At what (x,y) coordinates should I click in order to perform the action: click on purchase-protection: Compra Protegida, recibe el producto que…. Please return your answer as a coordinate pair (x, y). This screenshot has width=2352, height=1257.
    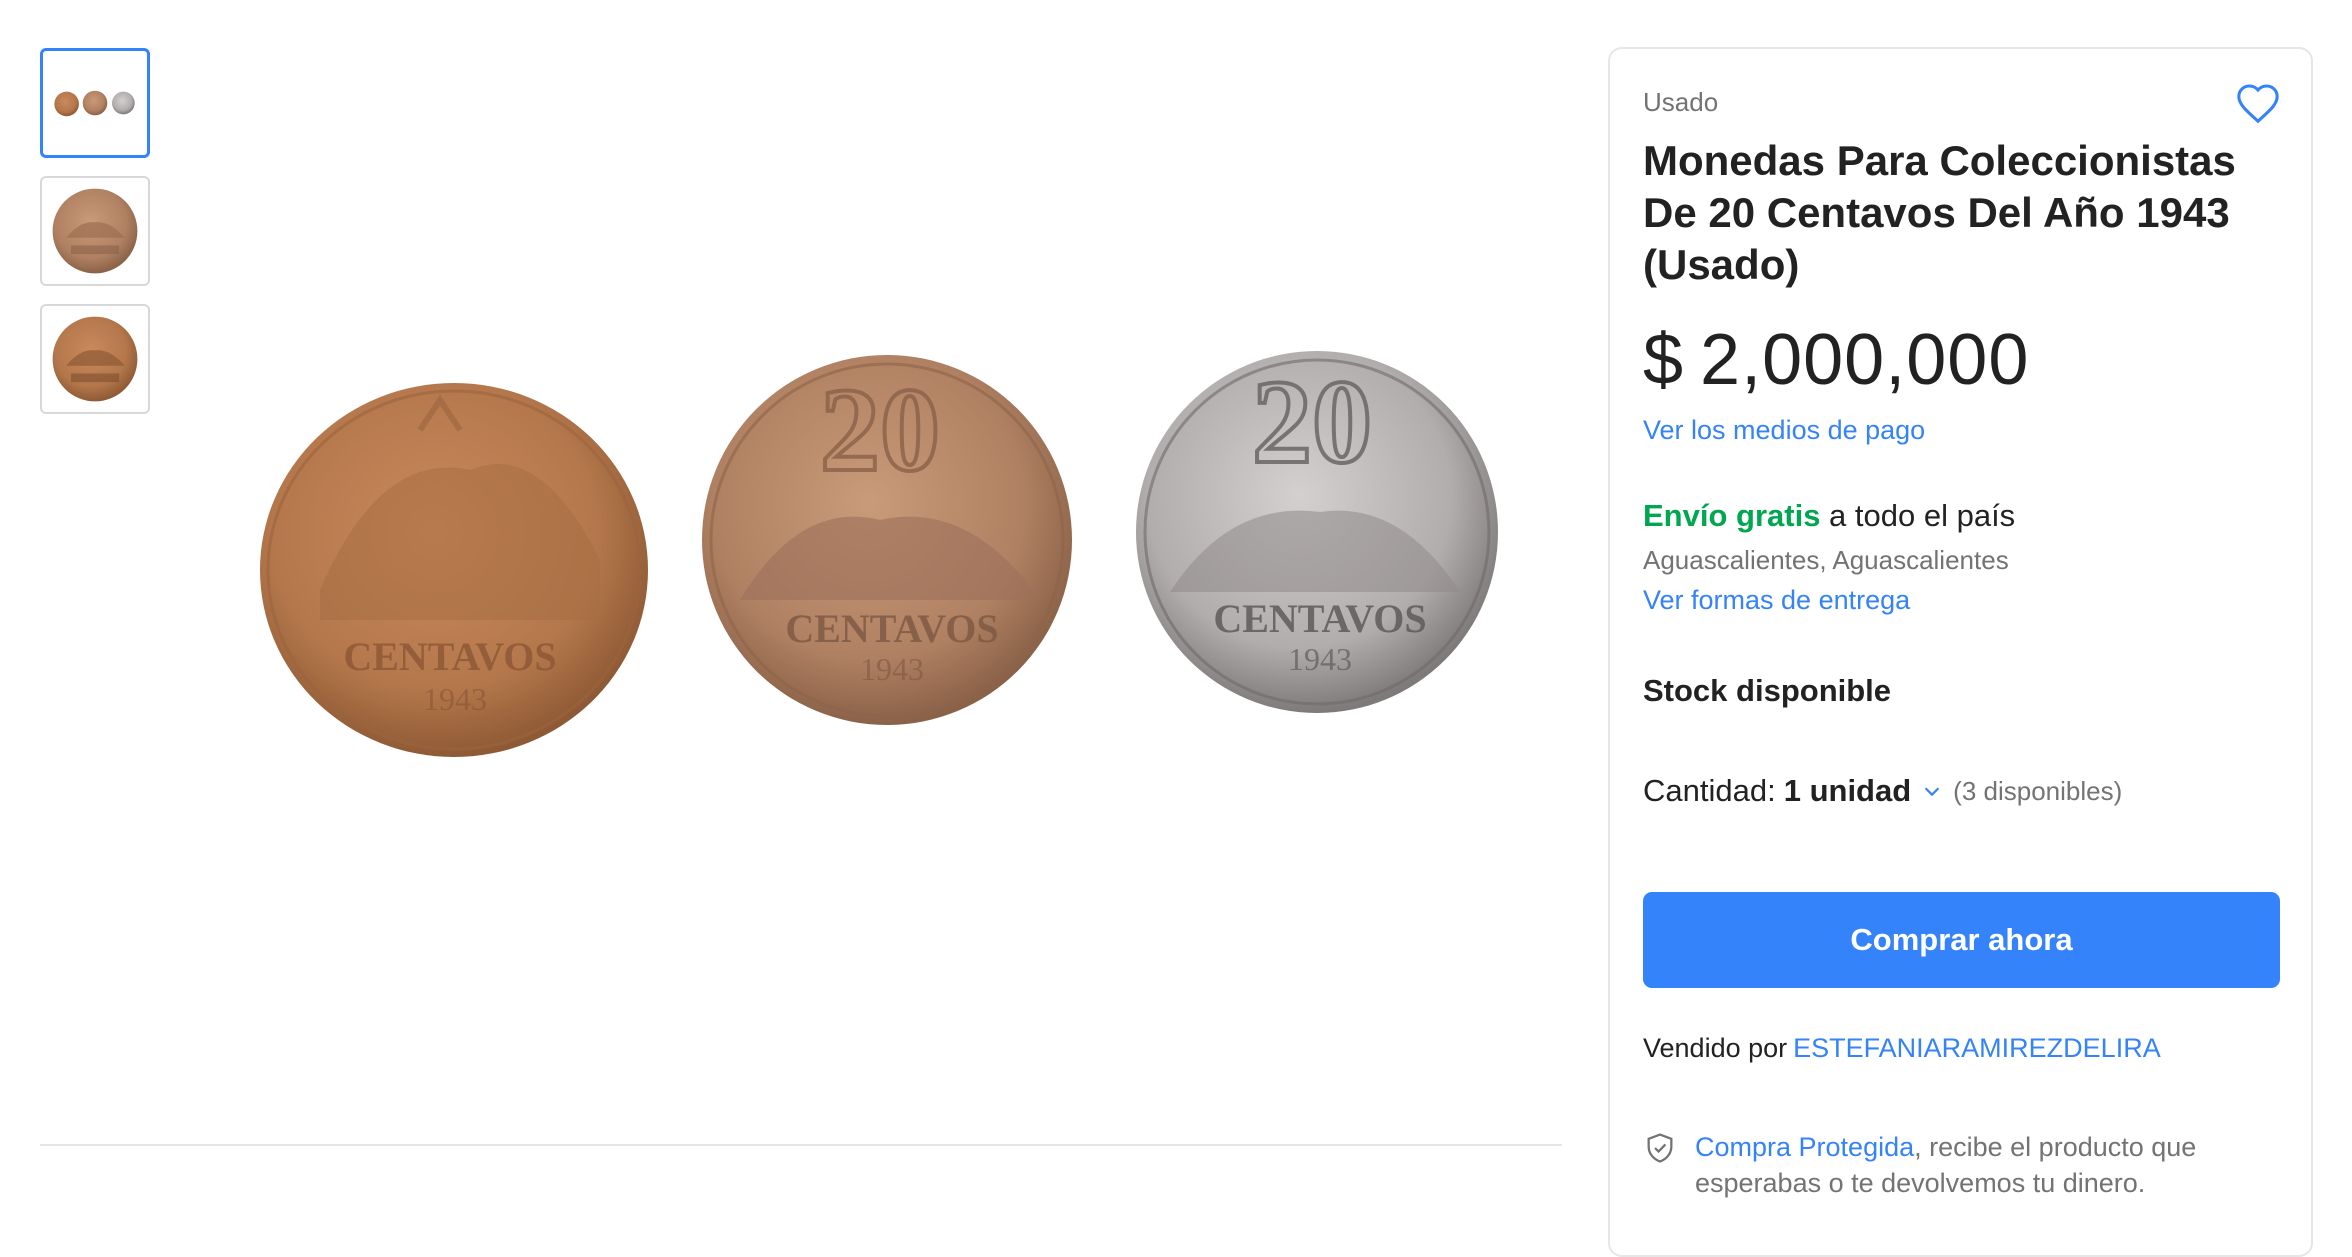
    Looking at the image, I should click on (1963, 1165).